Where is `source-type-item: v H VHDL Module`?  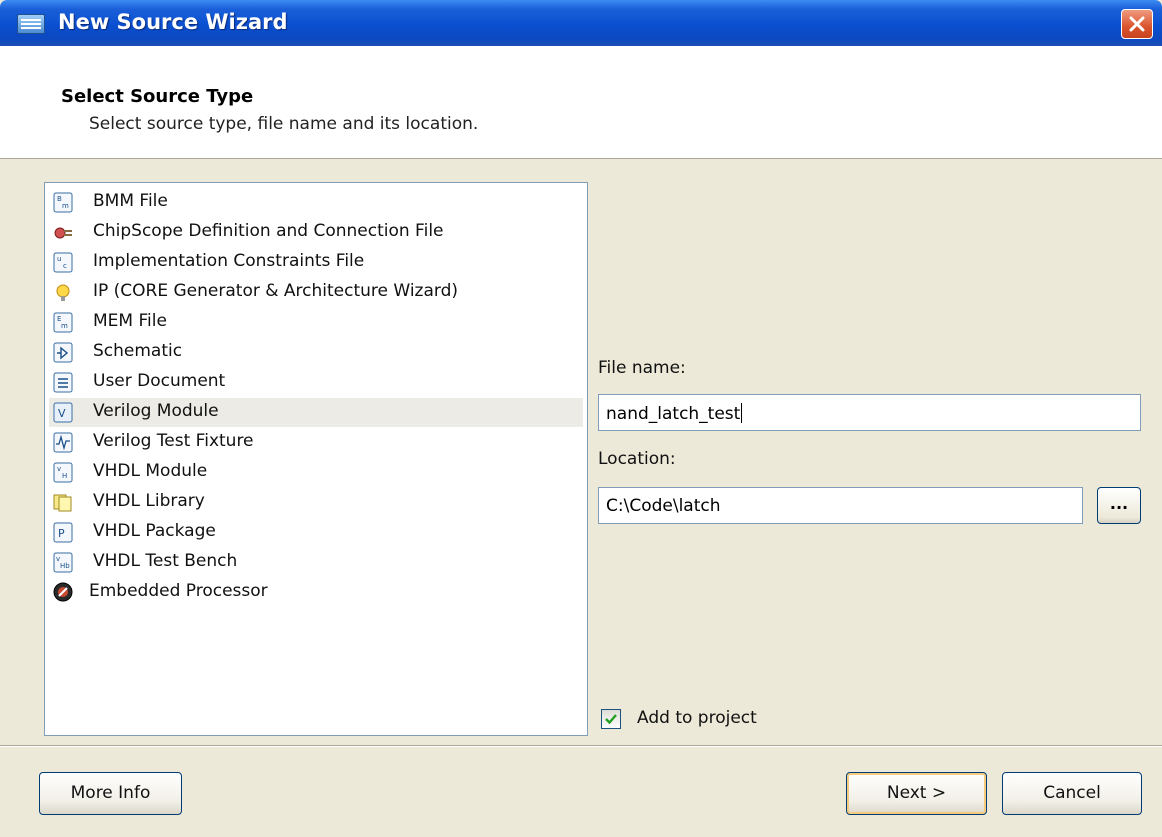
source-type-item: v H VHDL Module is located at coordinates (316, 472).